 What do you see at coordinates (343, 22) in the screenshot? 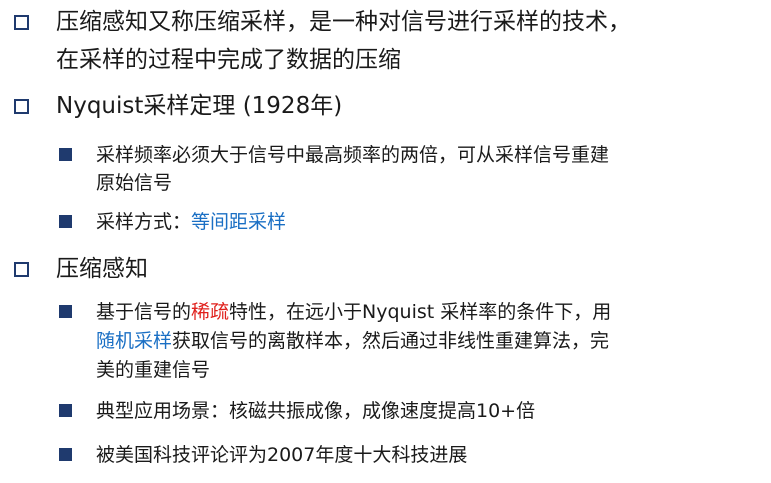
I see `bullet-line: 压缩感知又称压缩采样，是一种对信号进行采样的技术，` at bounding box center [343, 22].